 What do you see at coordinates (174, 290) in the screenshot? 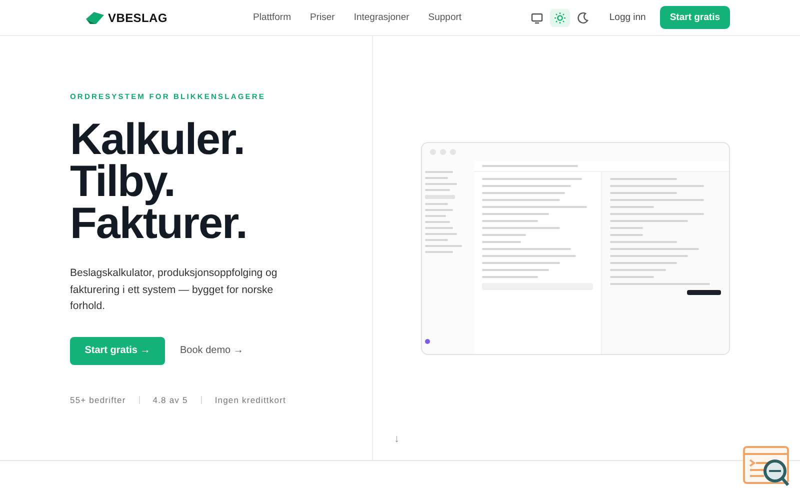
I see `hero-description: Beslagskalkulator, produksjonsoppfolging og fakturering i ett system — bygget for norske forhold.` at bounding box center [174, 290].